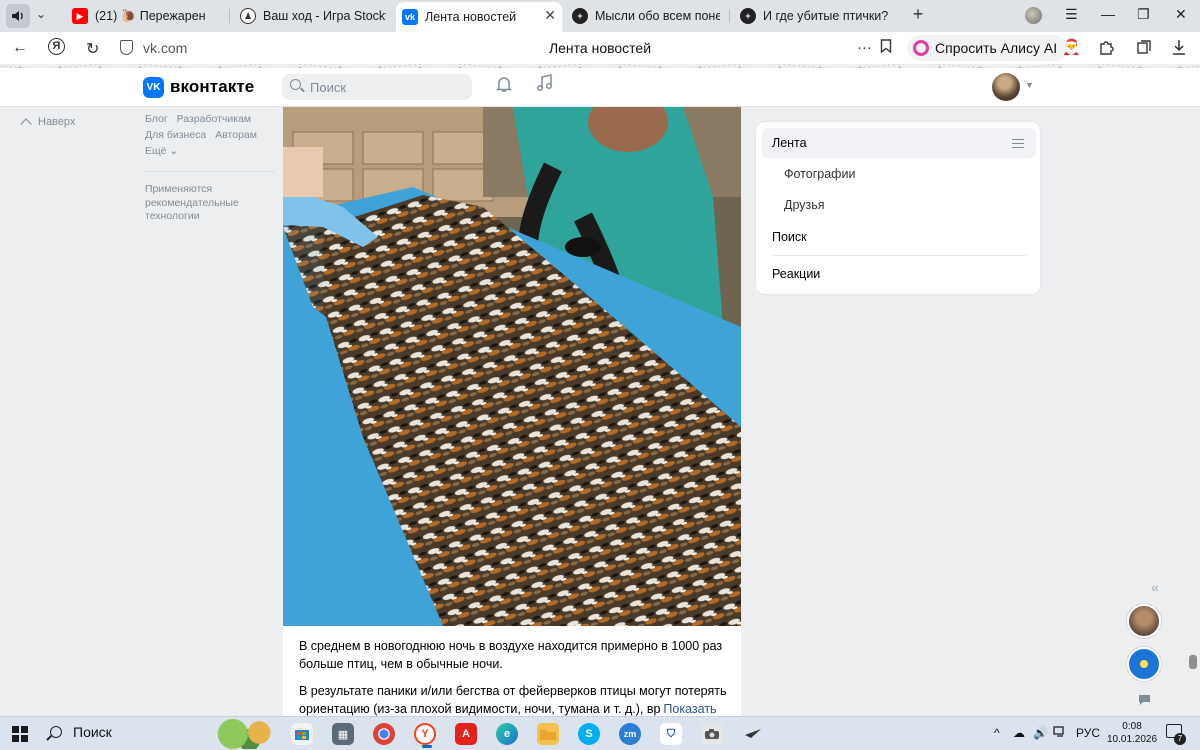 Image resolution: width=1200 pixels, height=750 pixels. I want to click on collapse-chevron-icon: «, so click(1155, 587).